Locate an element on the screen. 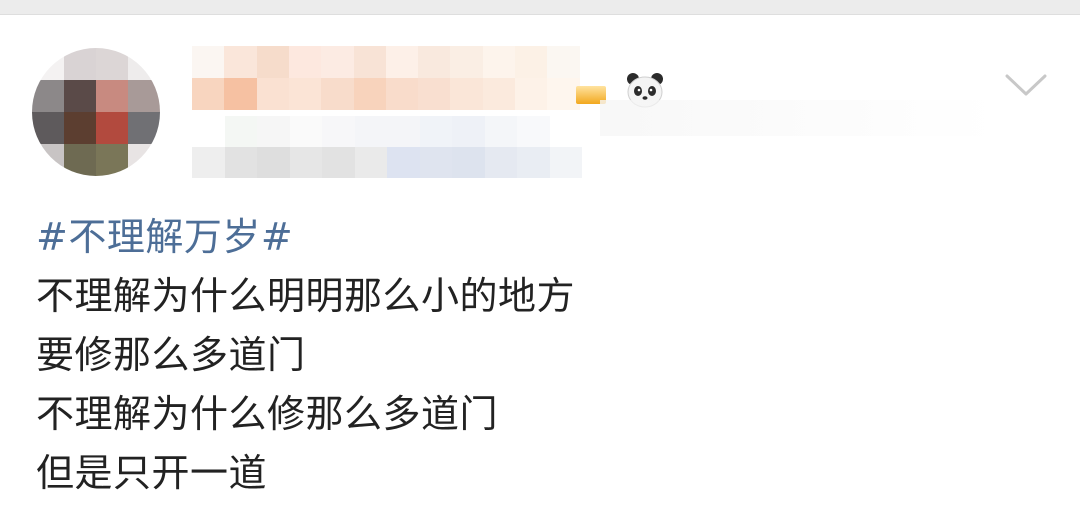 The height and width of the screenshot is (516, 1080). post-text-line: 要修那么多道门 is located at coordinates (171, 355).